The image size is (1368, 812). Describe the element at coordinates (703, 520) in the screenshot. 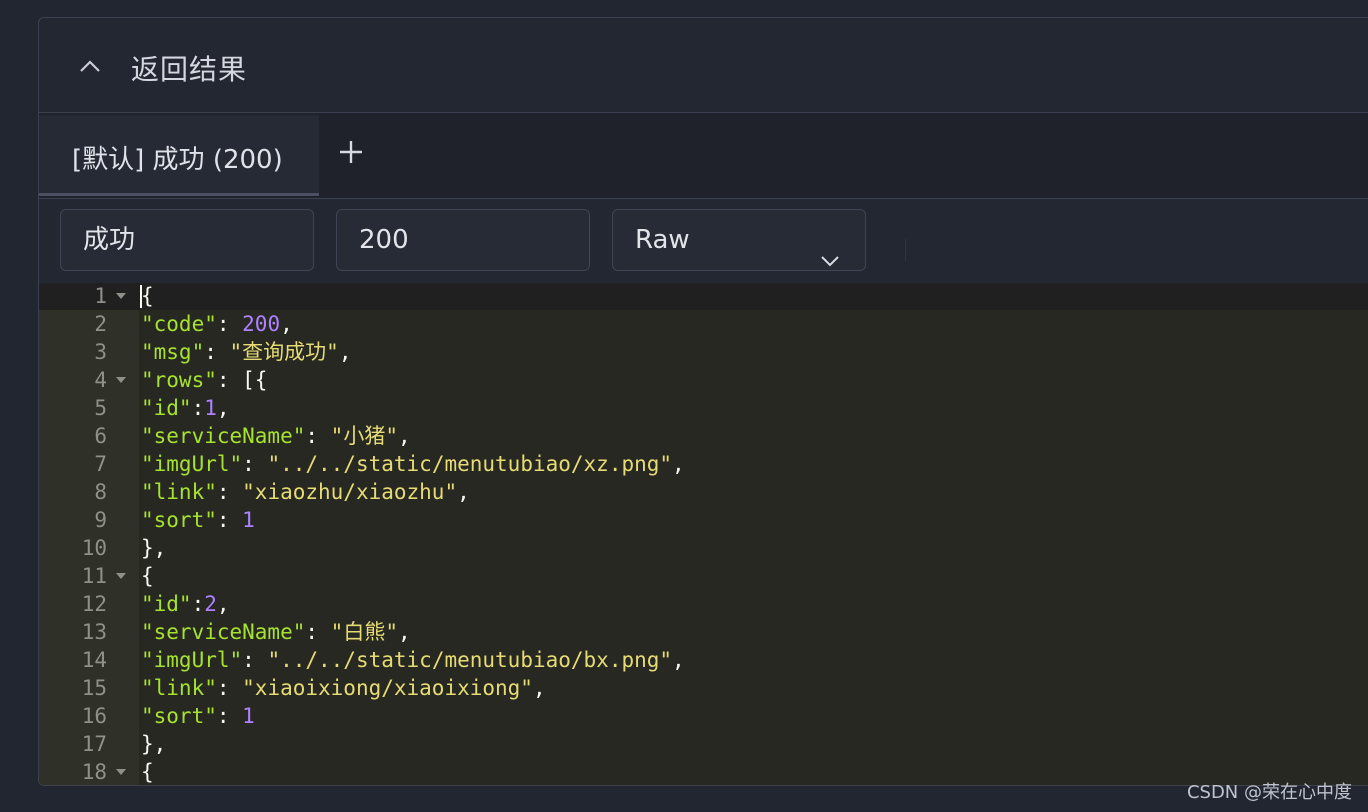

I see `code-line: 9 "sort": 1` at that location.